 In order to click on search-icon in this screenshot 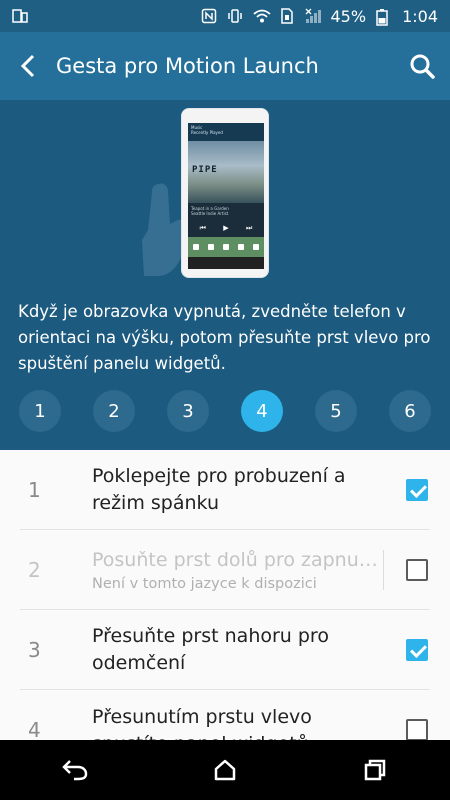, I will do `click(422, 66)`.